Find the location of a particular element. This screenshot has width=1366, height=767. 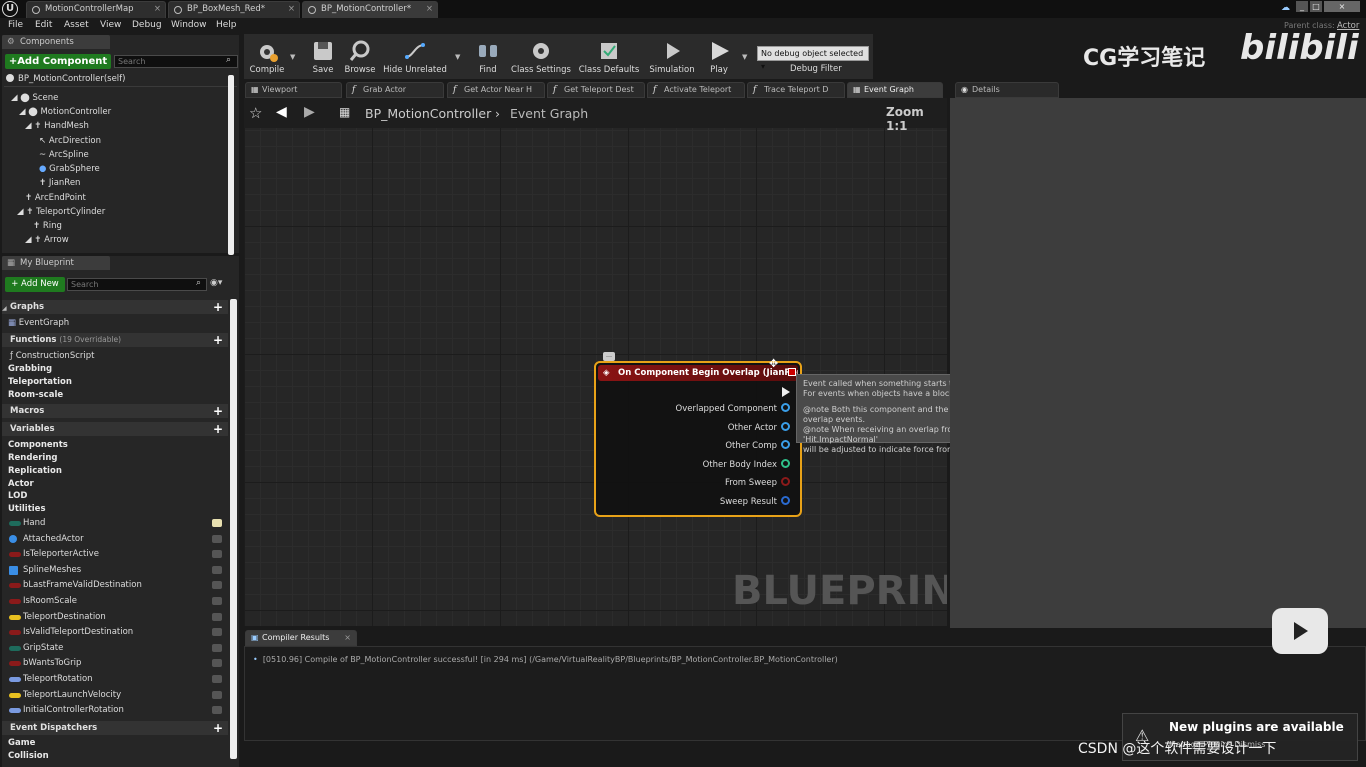

variable-category-lod: LOD is located at coordinates (17, 496).